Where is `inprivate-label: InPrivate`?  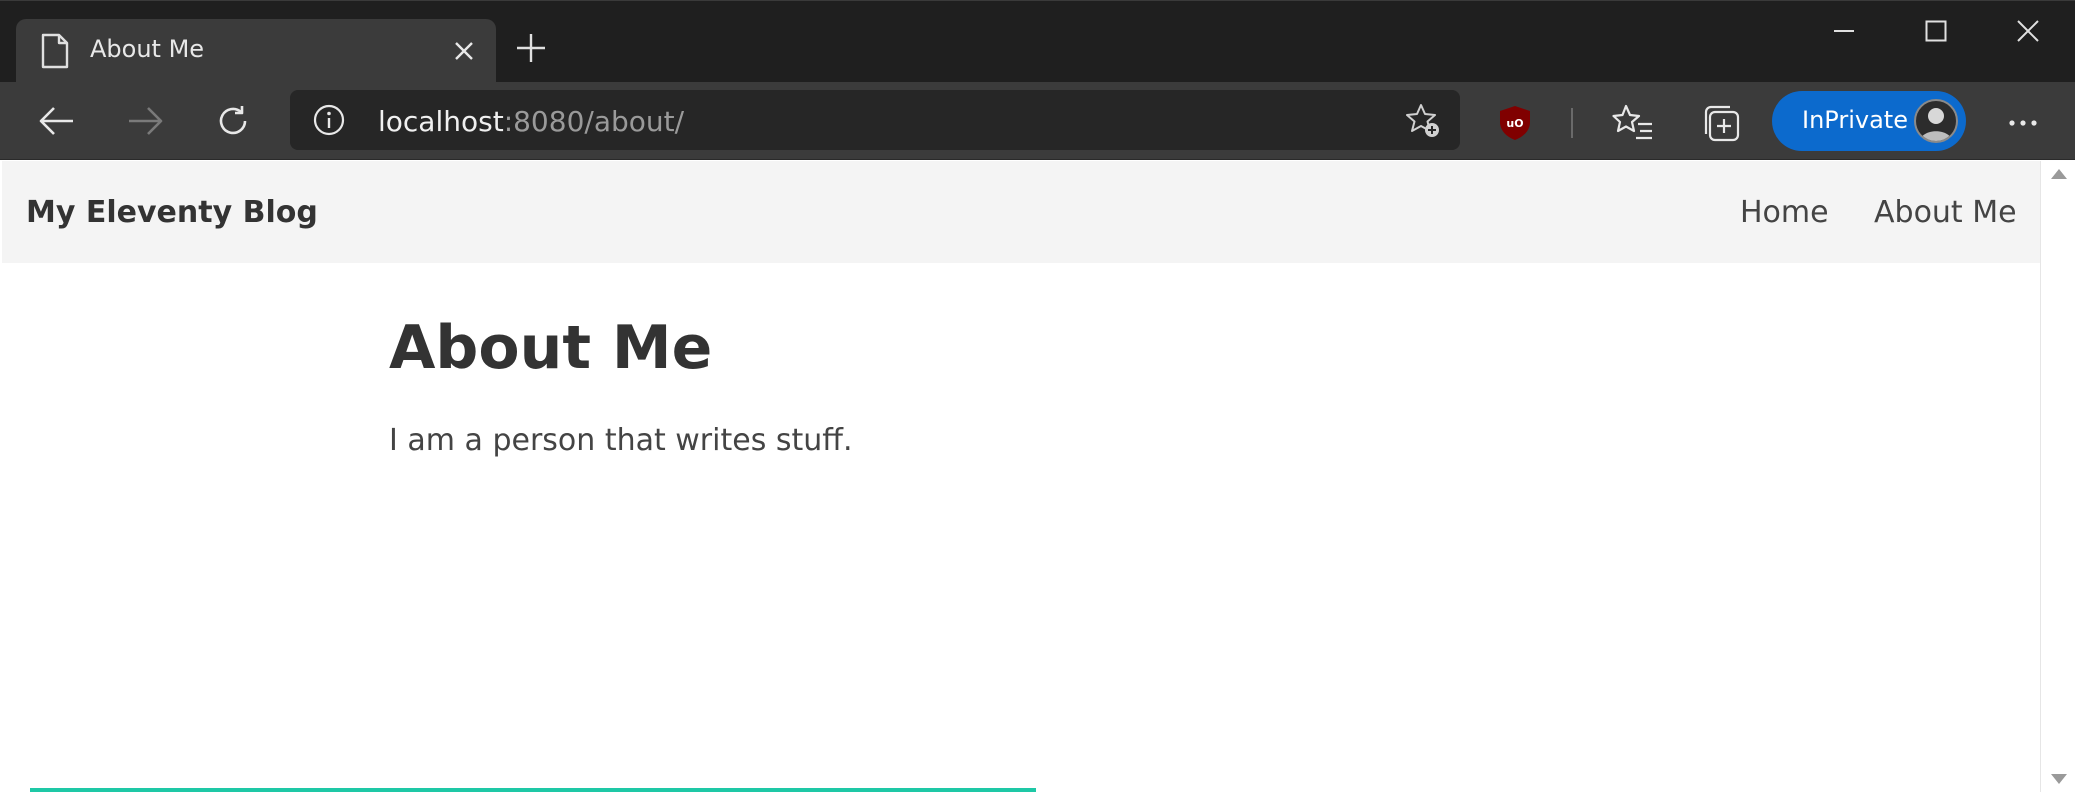
inprivate-label: InPrivate is located at coordinates (1855, 120).